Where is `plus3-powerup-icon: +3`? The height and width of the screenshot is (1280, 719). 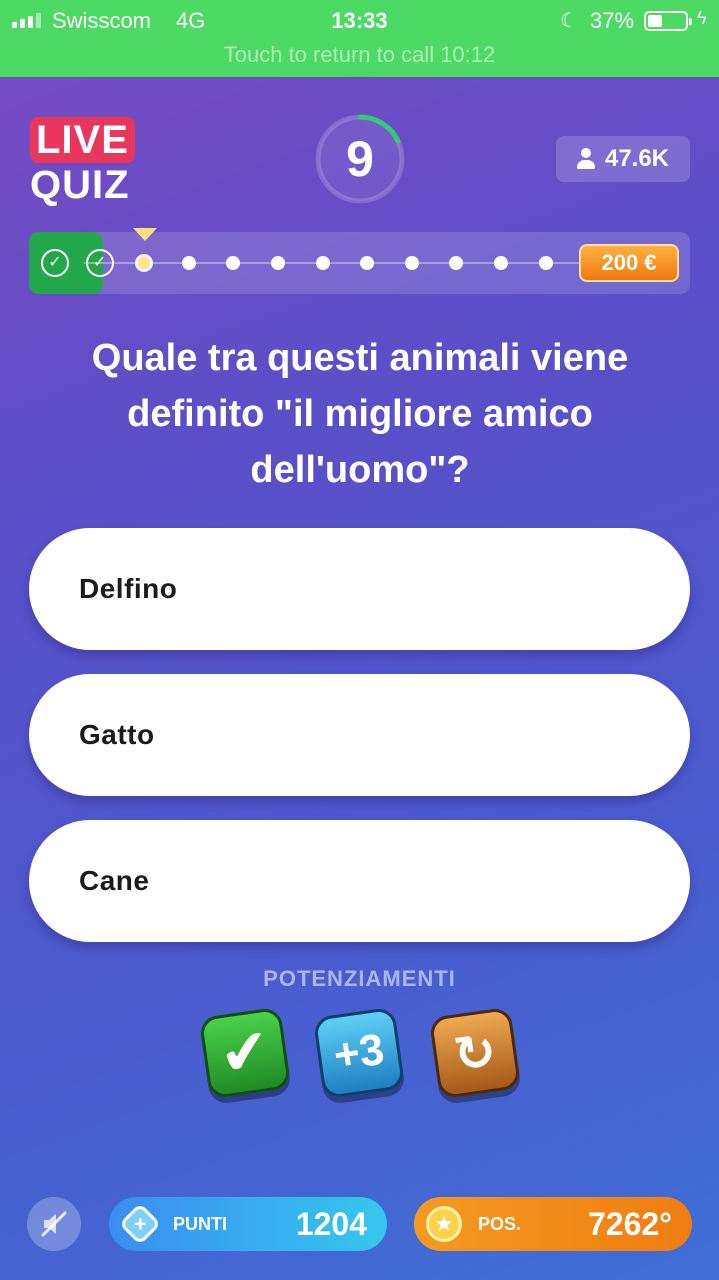
plus3-powerup-icon: +3 is located at coordinates (359, 1053).